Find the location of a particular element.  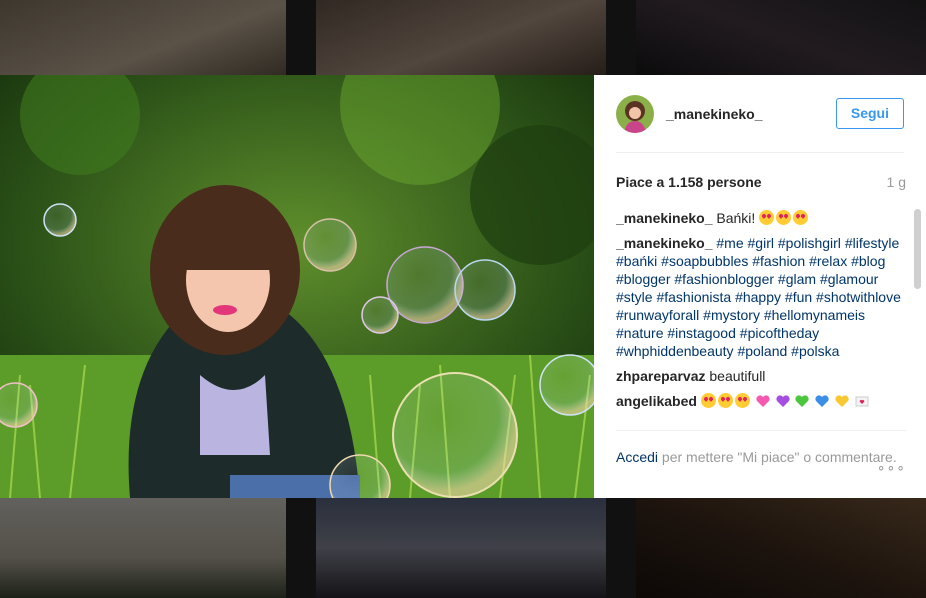

hashtag-link: #blog is located at coordinates (868, 261).